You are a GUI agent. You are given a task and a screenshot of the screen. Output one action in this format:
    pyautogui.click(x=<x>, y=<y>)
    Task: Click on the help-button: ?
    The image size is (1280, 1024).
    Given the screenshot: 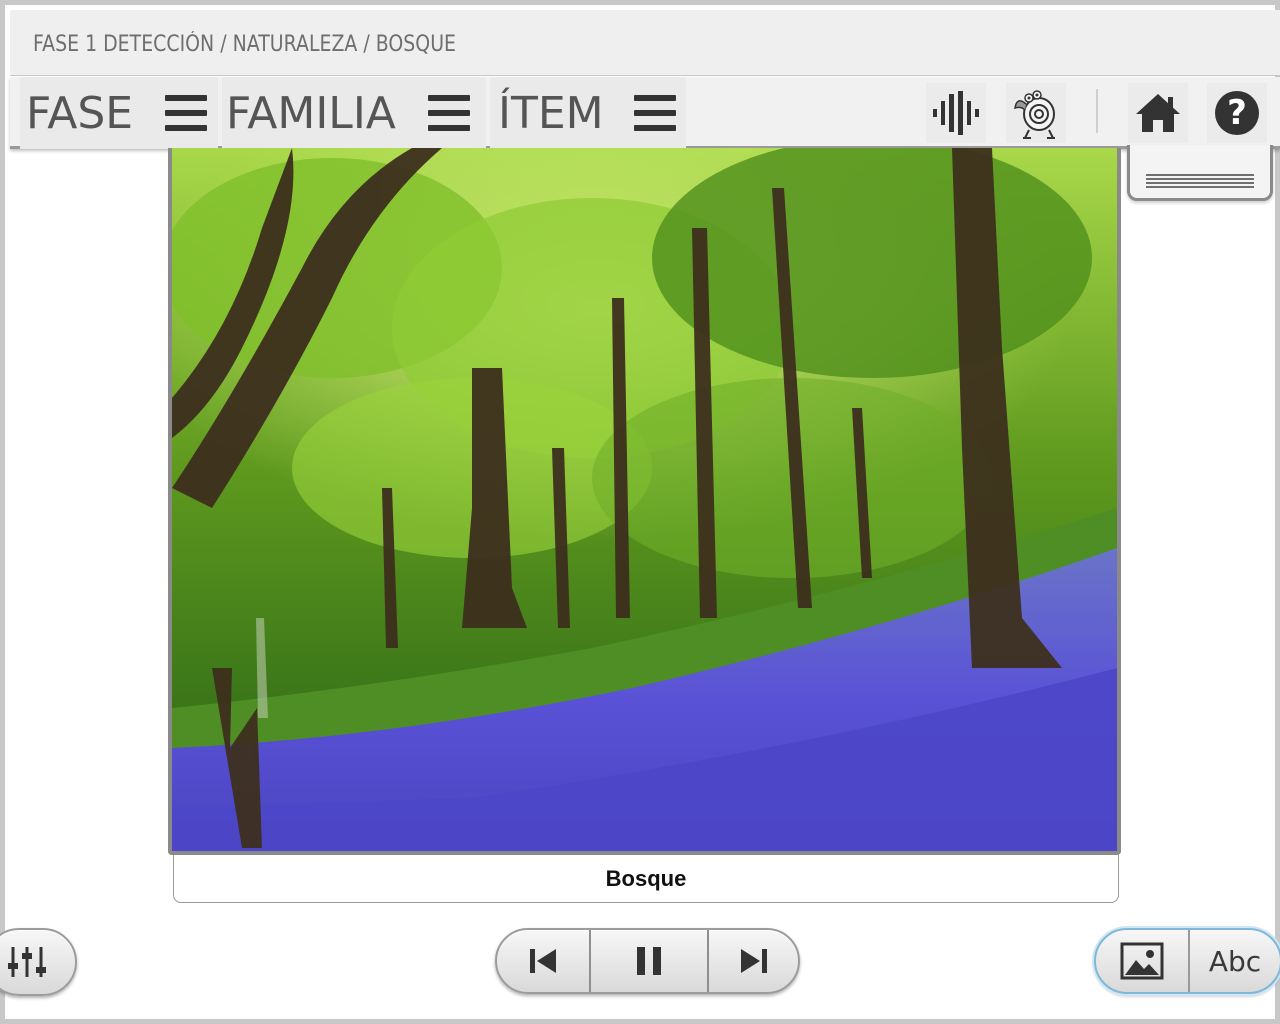 What is the action you would take?
    pyautogui.click(x=1237, y=113)
    